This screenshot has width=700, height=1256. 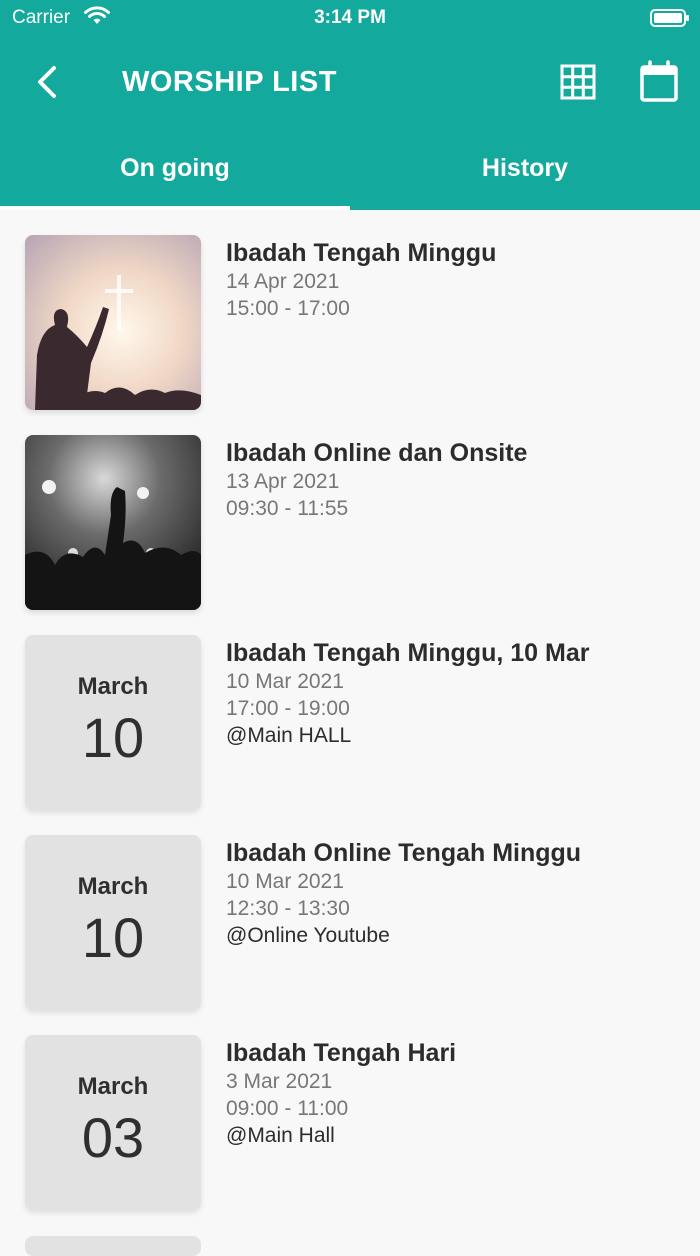 I want to click on tab-history: History, so click(x=525, y=175).